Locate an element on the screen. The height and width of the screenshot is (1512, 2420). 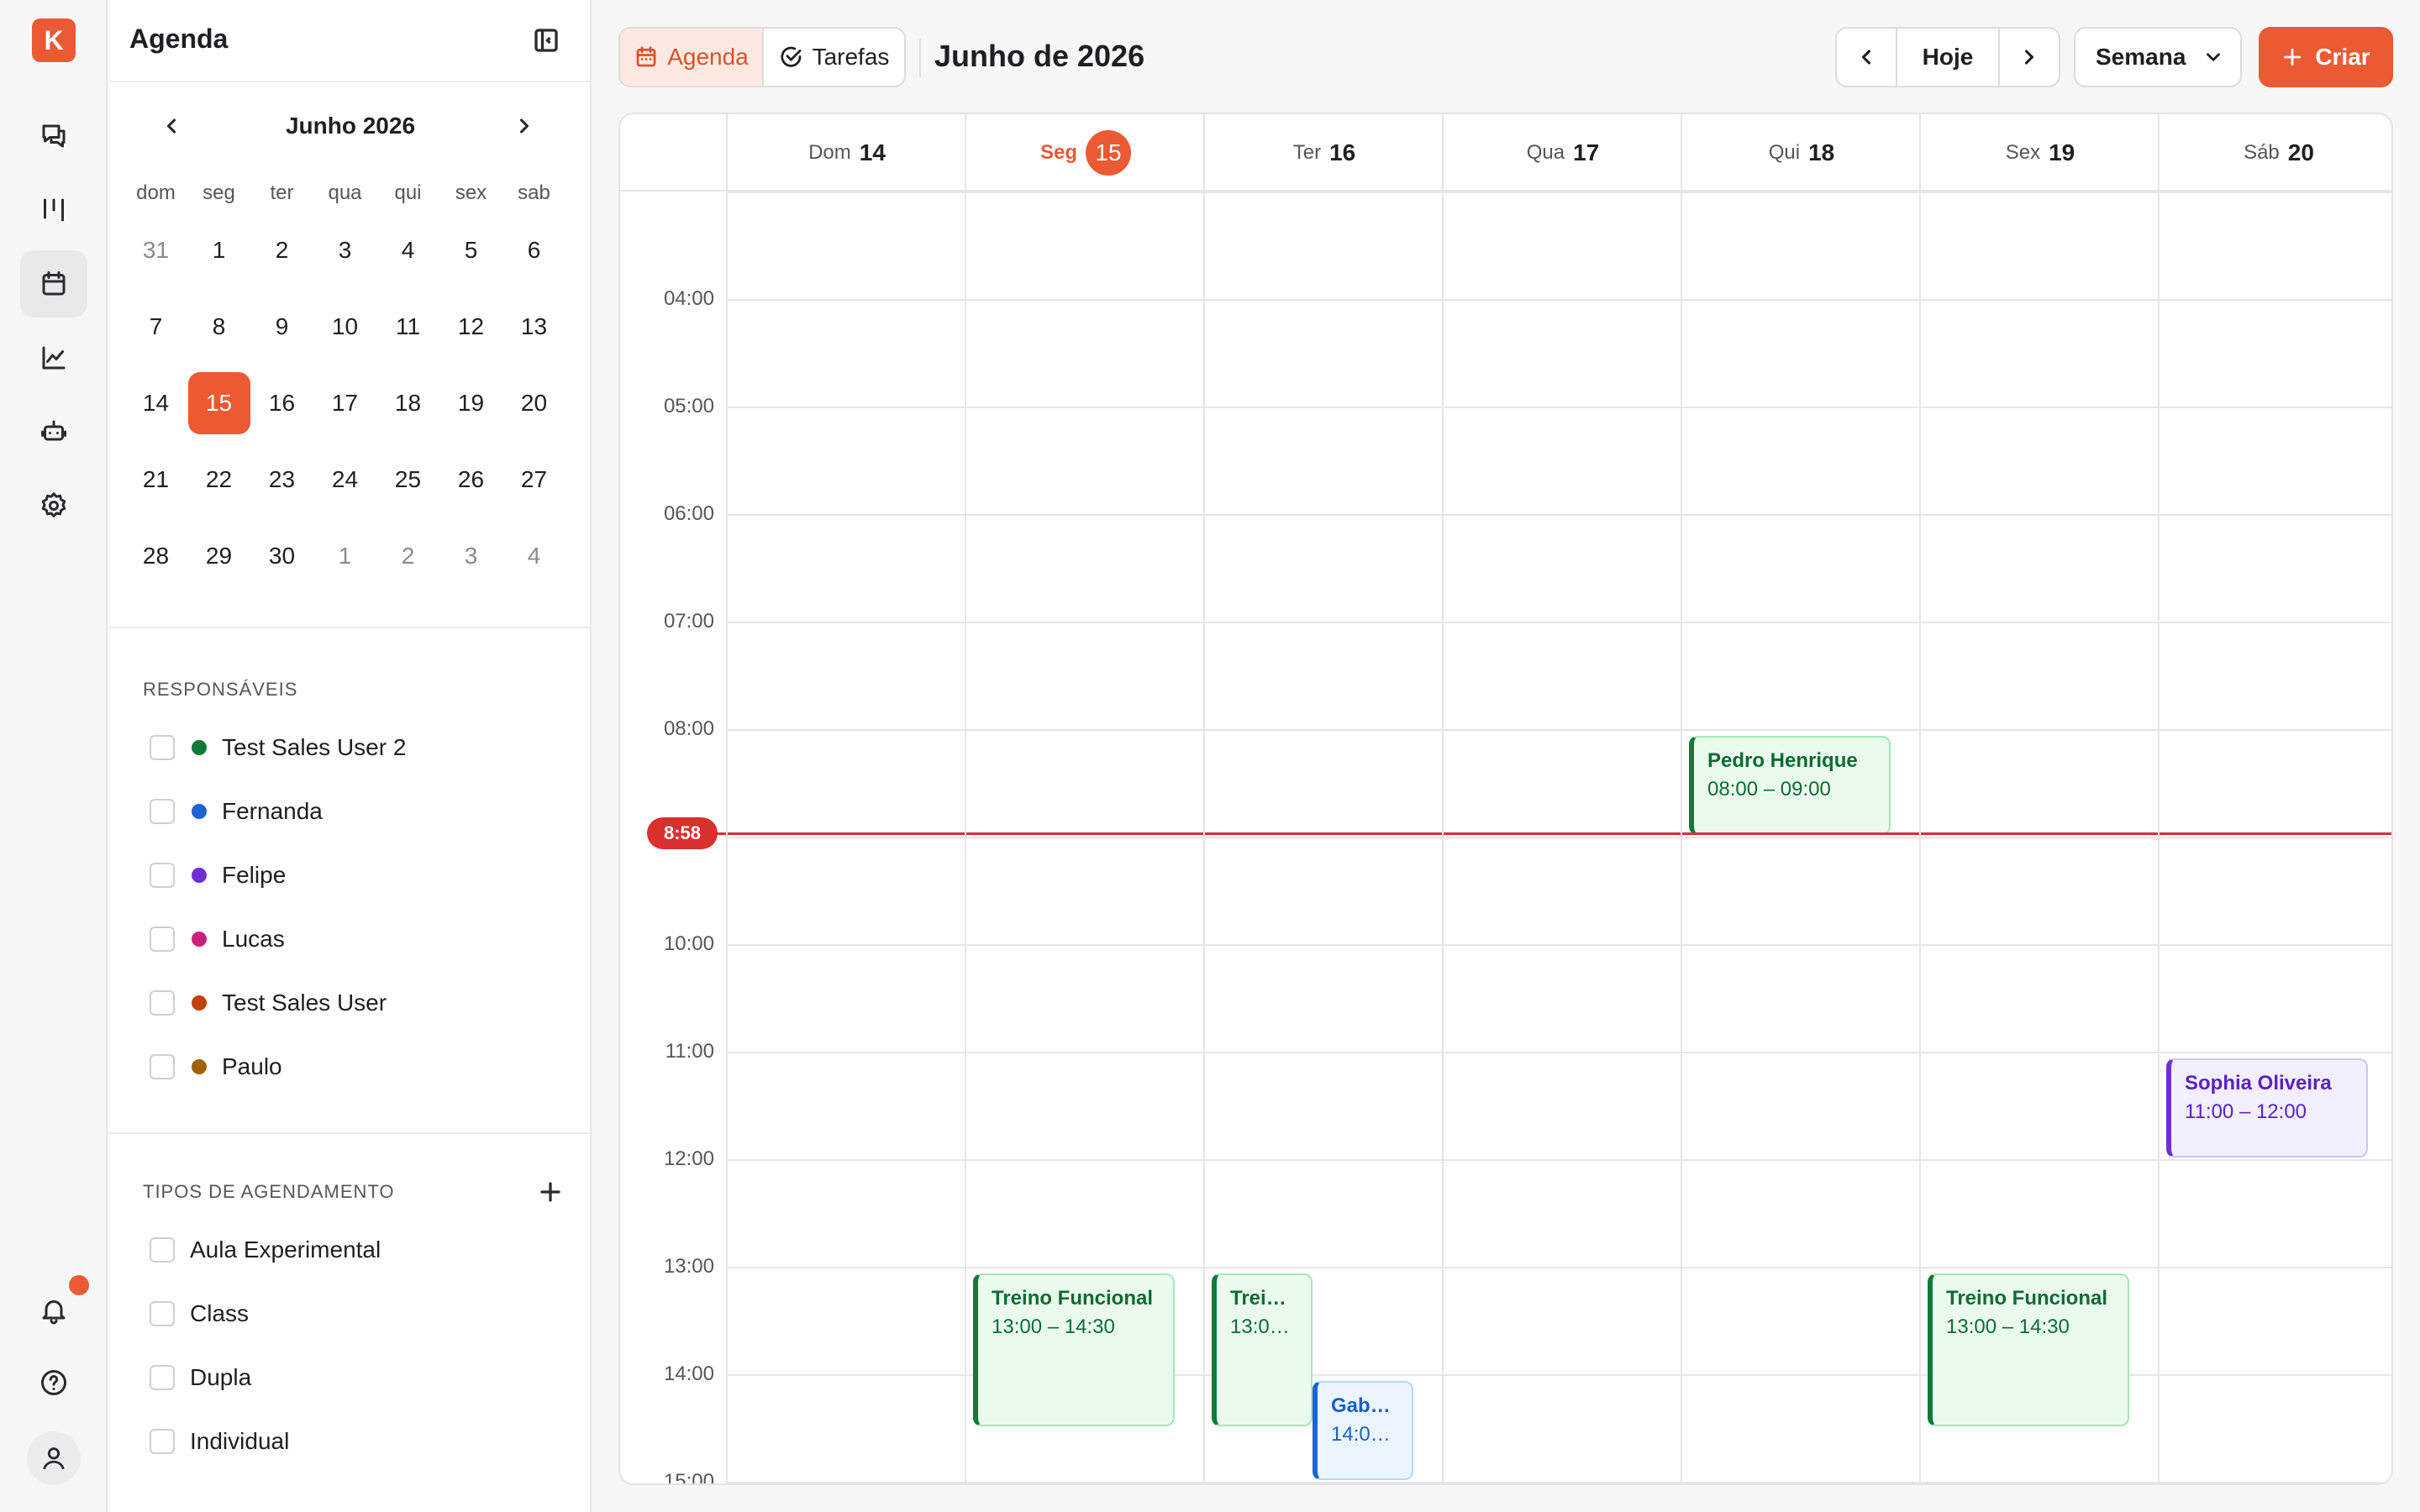
gear-icon is located at coordinates (53, 505).